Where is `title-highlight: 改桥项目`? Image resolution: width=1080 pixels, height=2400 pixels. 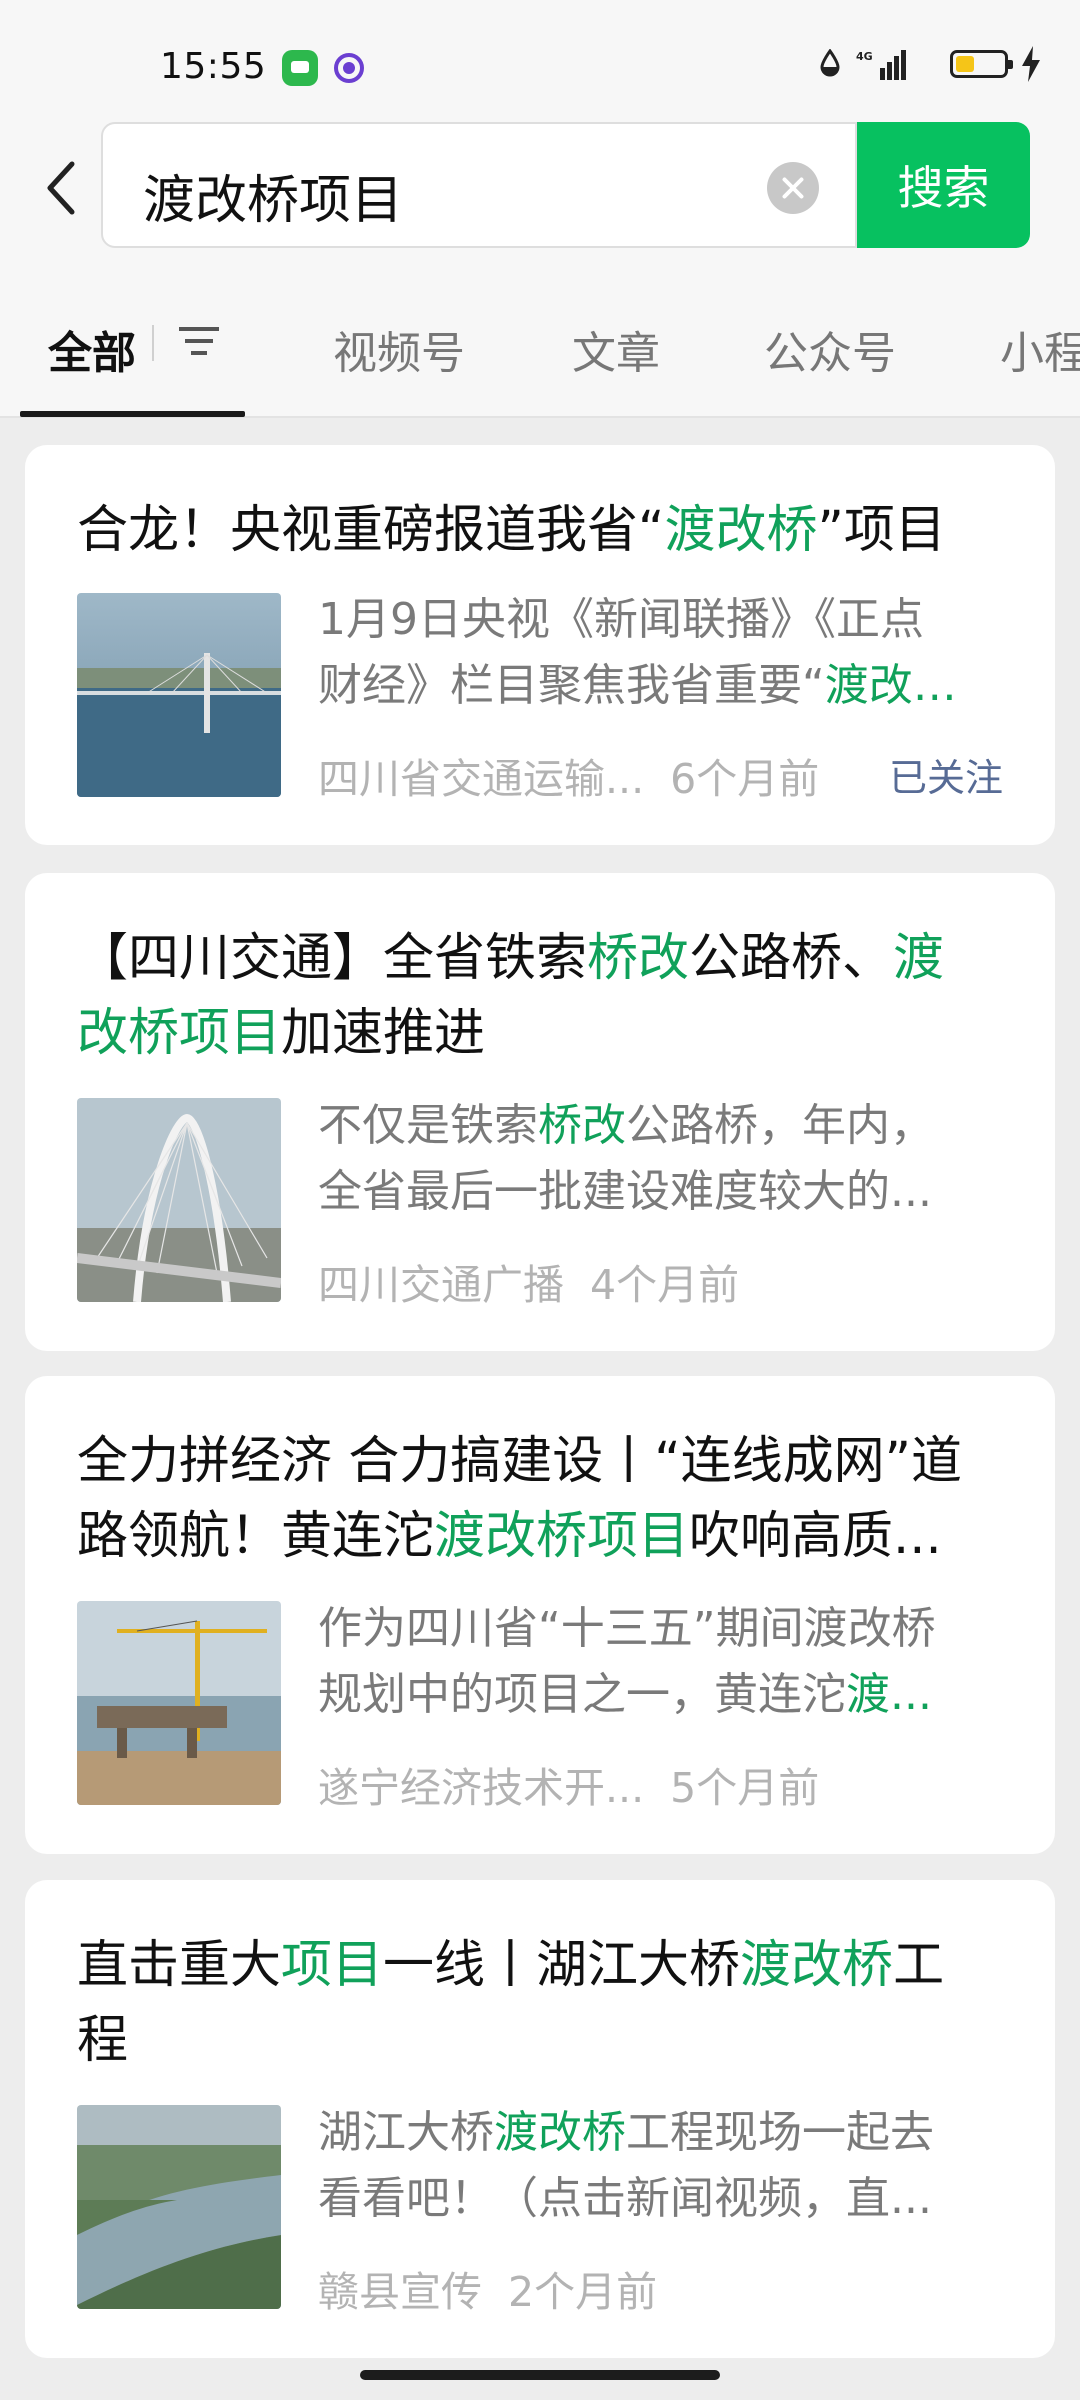
title-highlight: 改桥项目 is located at coordinates (179, 1033).